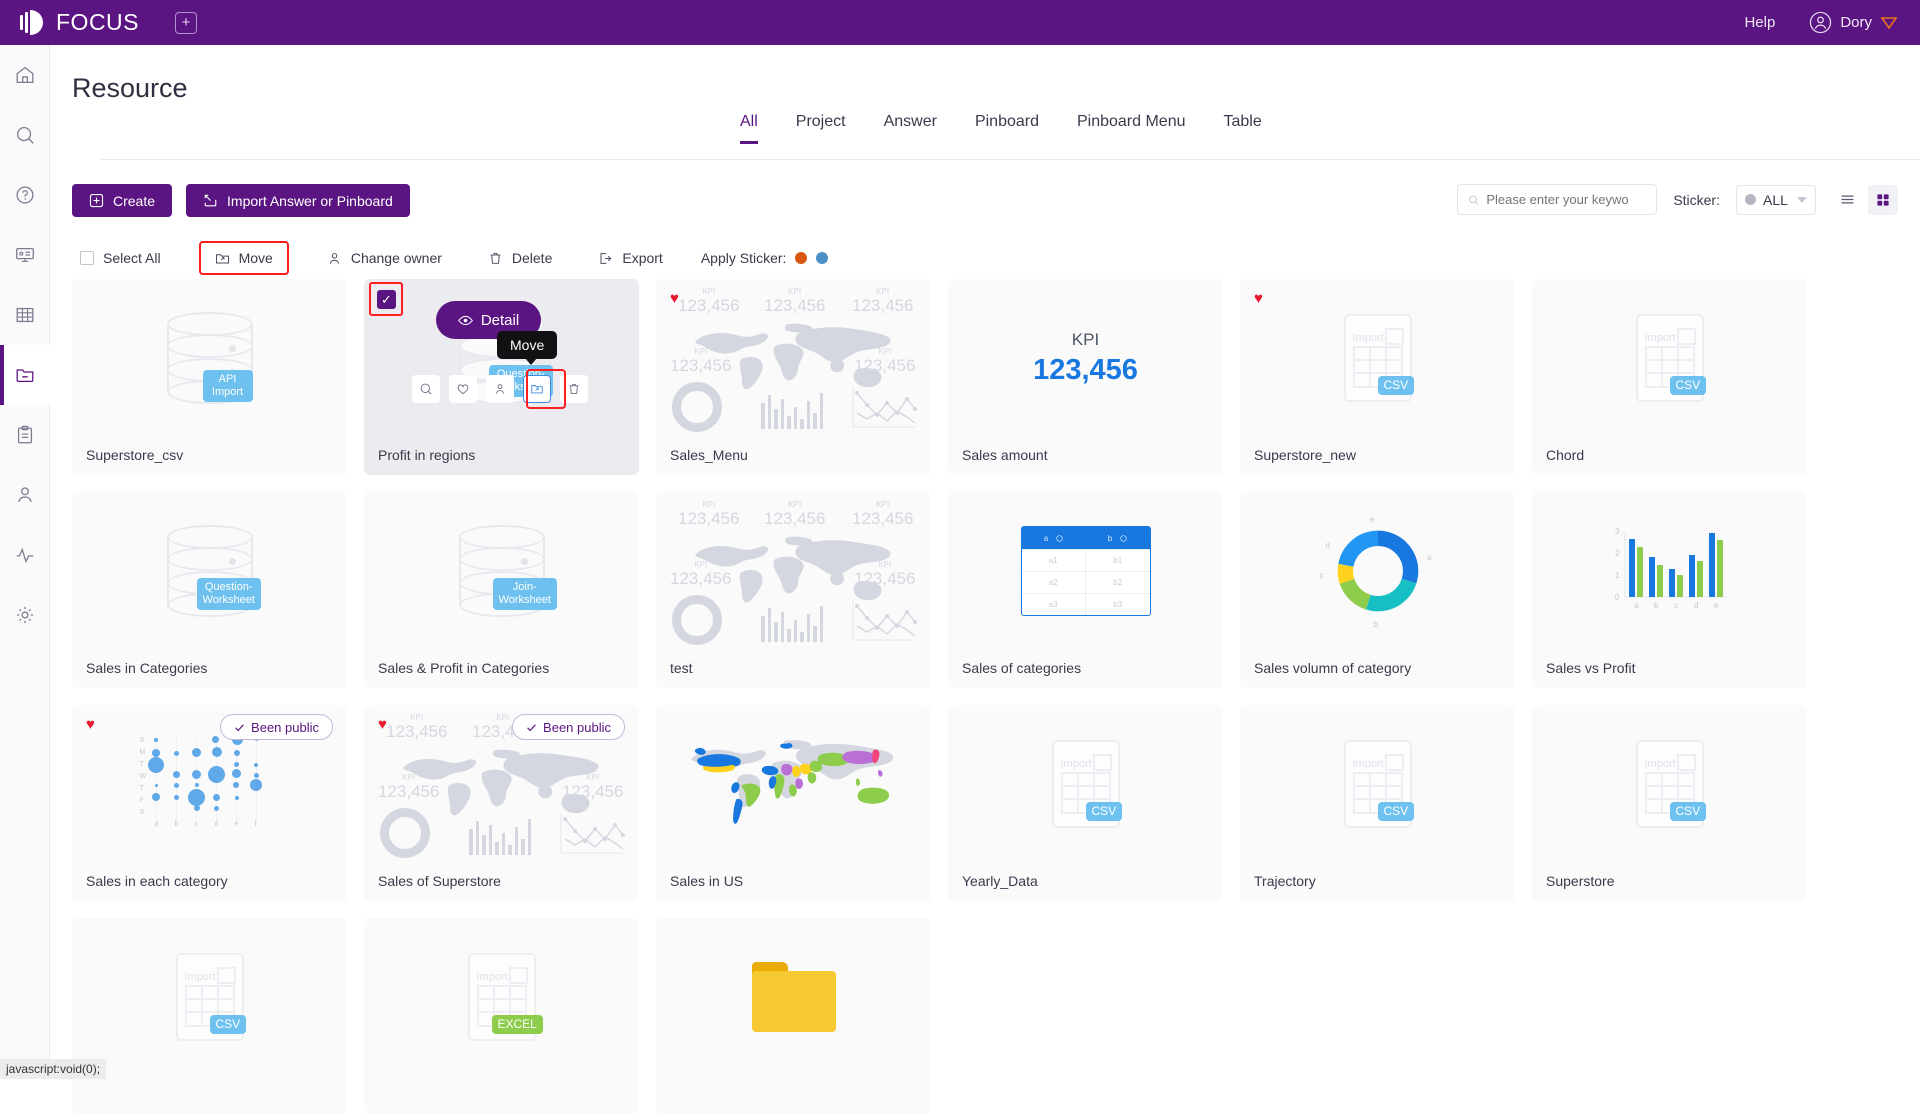  I want to click on change-owner-action-button, so click(500, 389).